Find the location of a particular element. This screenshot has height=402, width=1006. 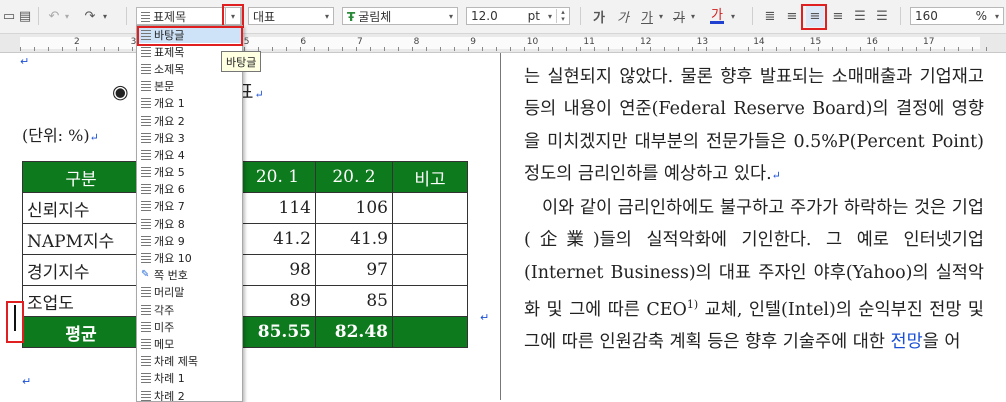

align-right-icon: ≡ is located at coordinates (838, 16).